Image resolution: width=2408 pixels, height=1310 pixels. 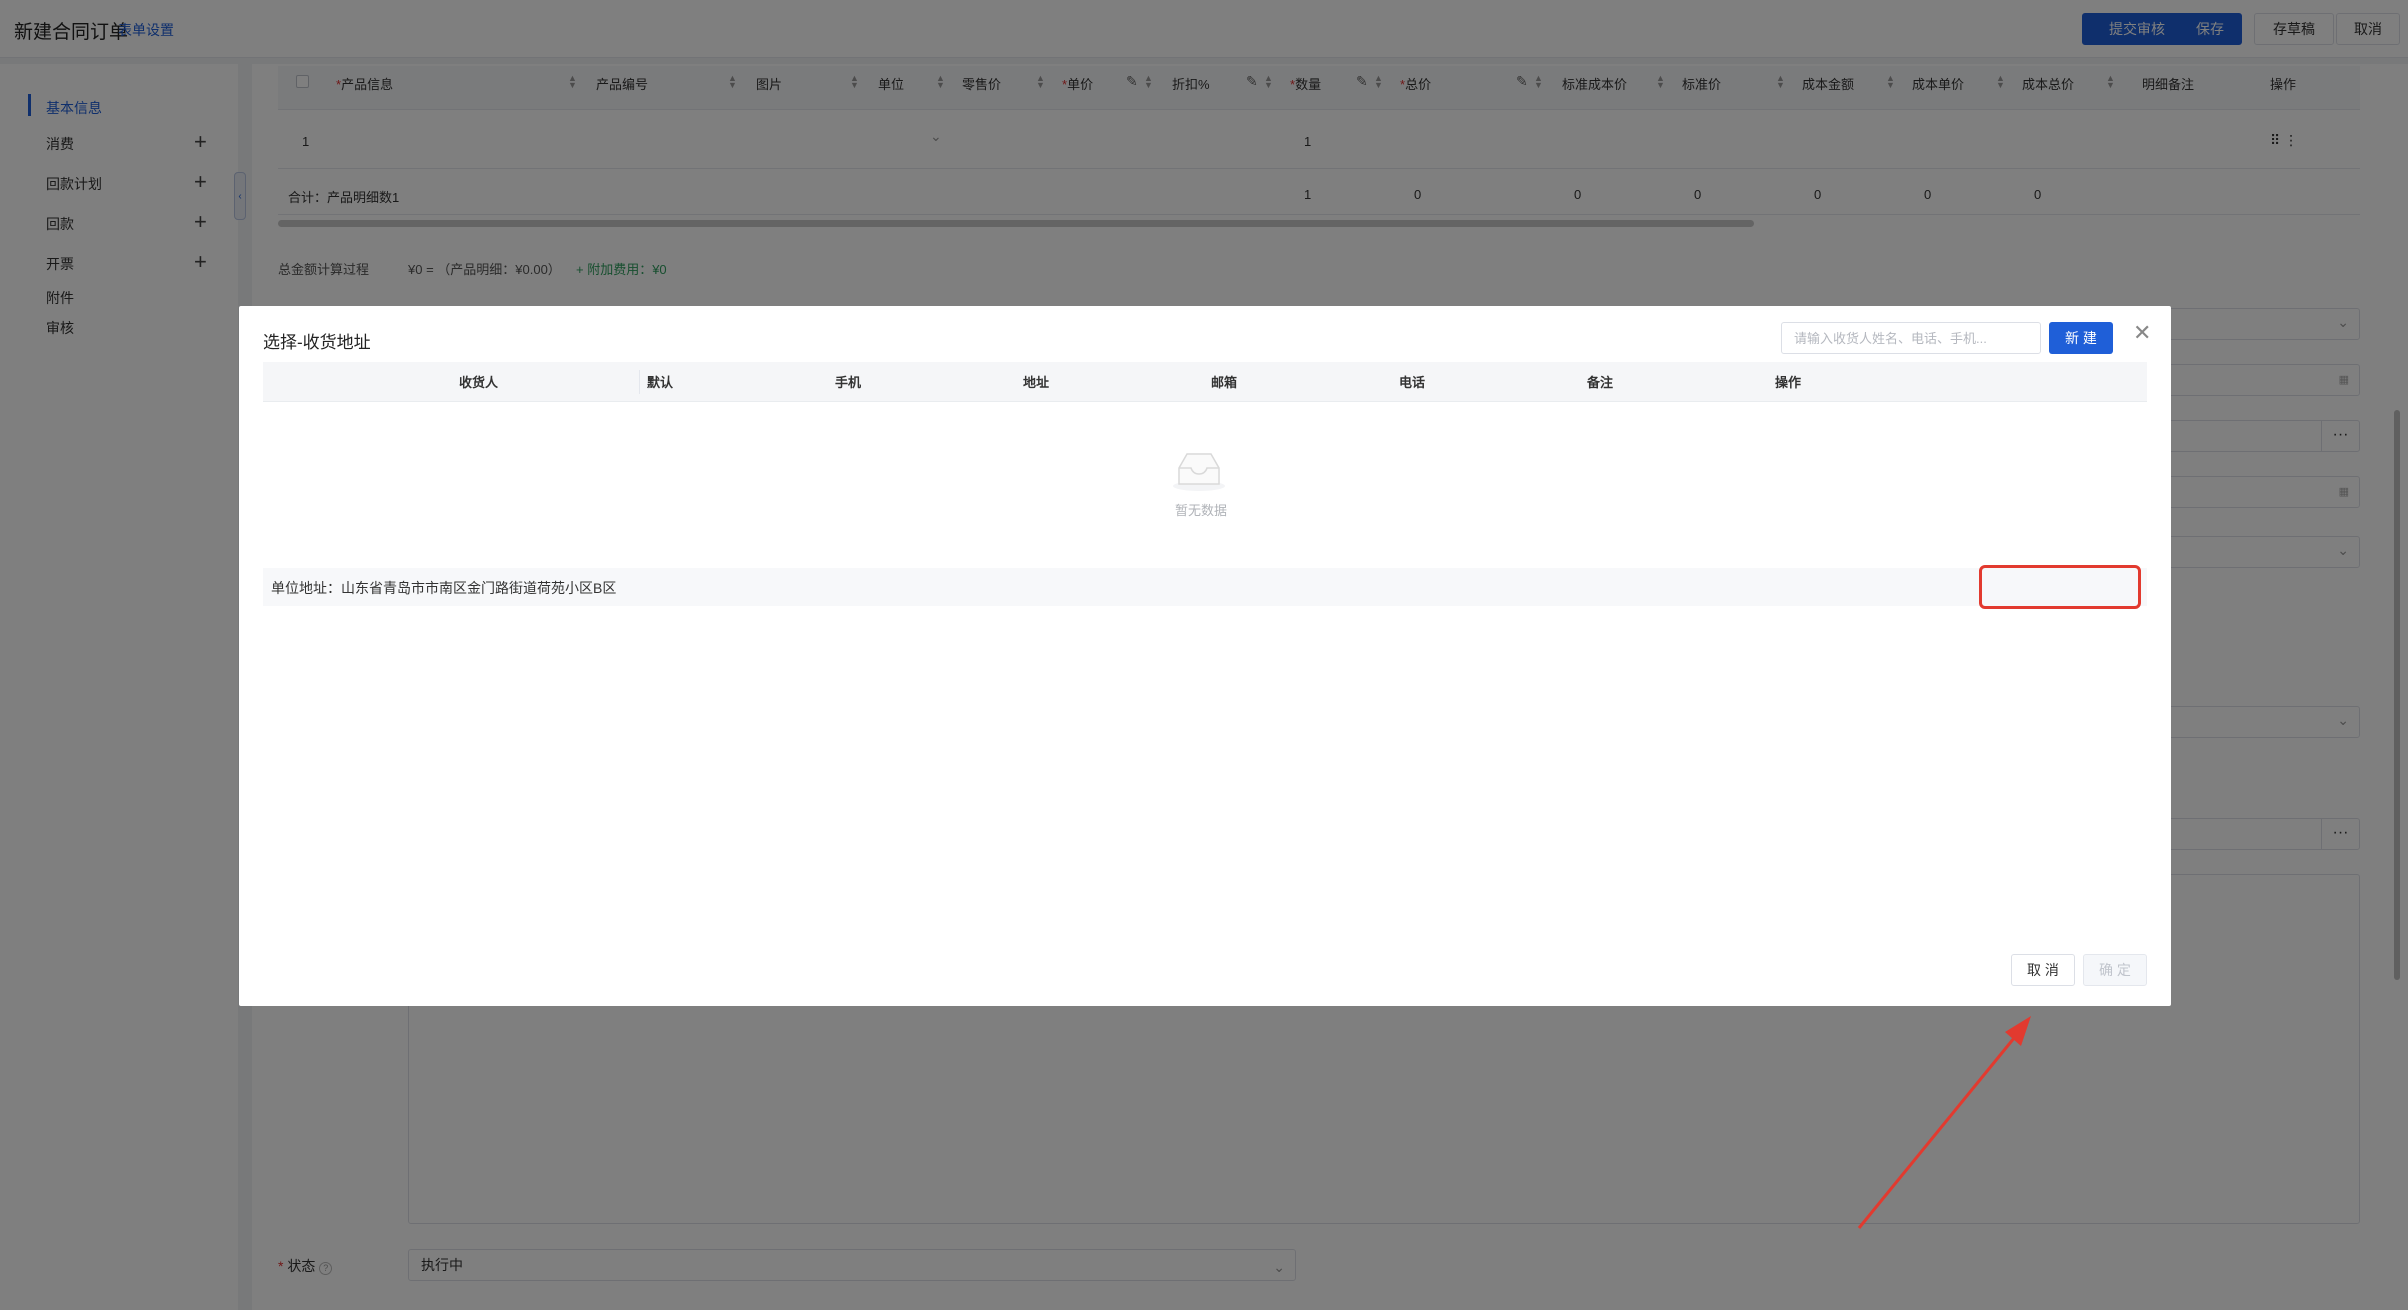 I want to click on col-mobile: 手机, so click(x=848, y=382).